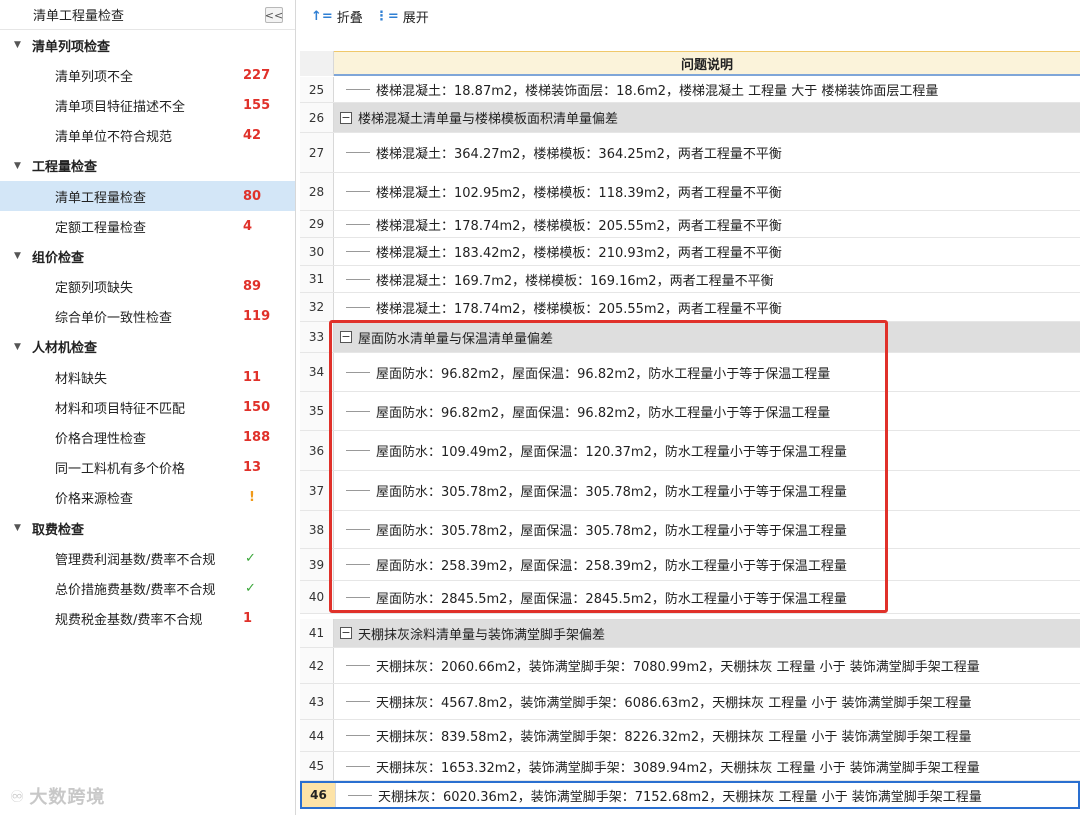 The height and width of the screenshot is (815, 1080). Describe the element at coordinates (147, 588) in the screenshot. I see `sidebar-item: 总价措施费基数/费率不合规 ✓` at that location.